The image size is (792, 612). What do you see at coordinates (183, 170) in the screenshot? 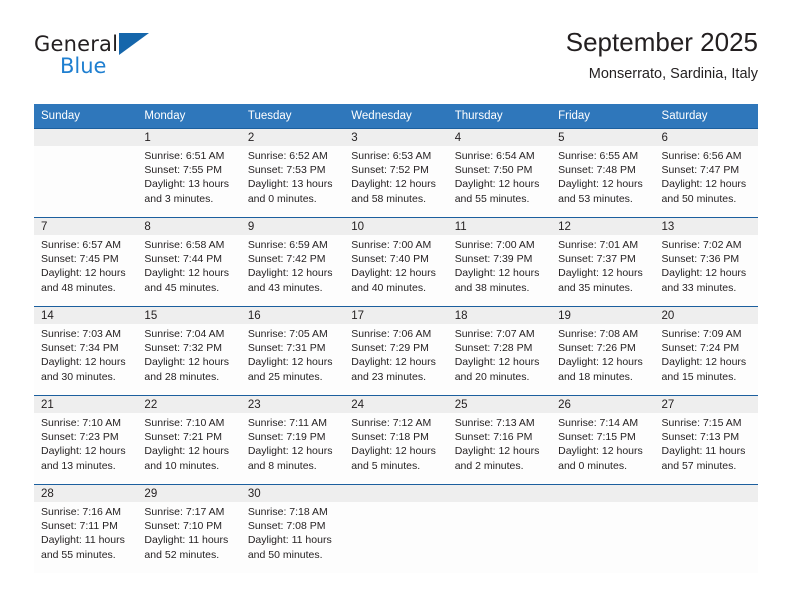
I see `sunset-text: Sunset: 7:55 PM` at bounding box center [183, 170].